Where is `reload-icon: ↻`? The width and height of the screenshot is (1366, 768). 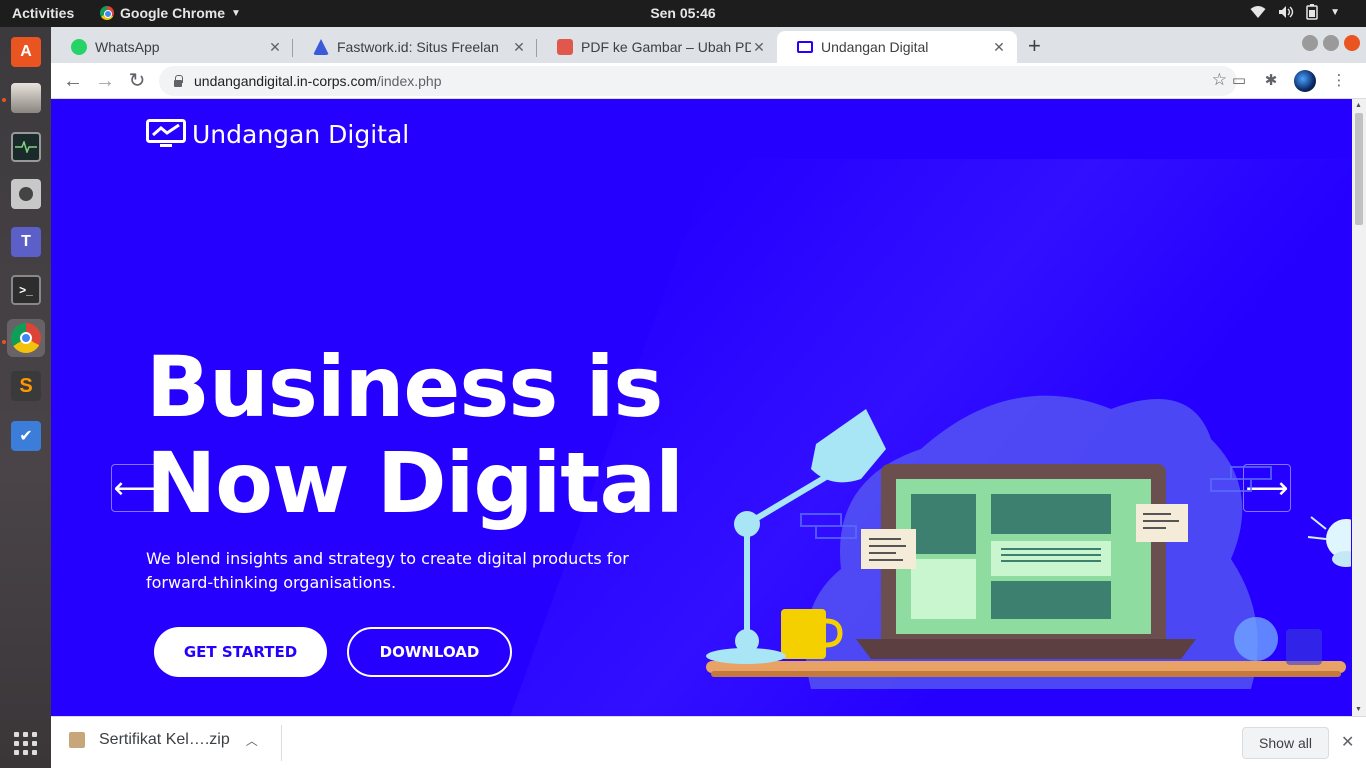
reload-icon: ↻ is located at coordinates (137, 81).